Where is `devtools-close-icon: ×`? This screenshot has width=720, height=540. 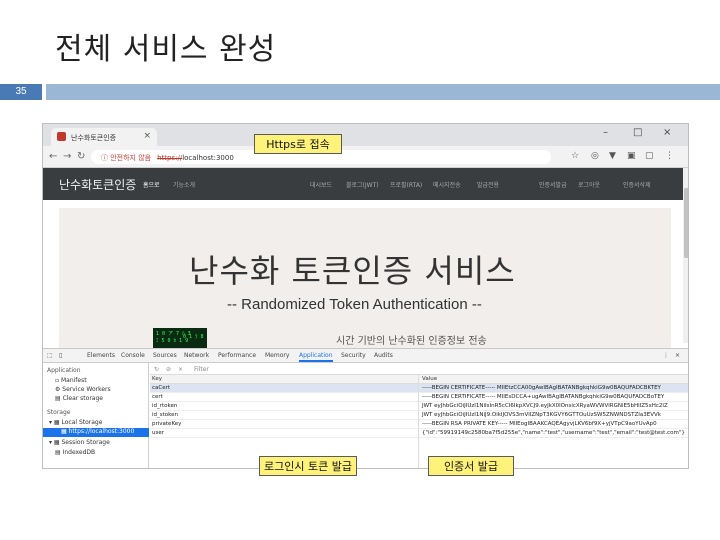 devtools-close-icon: × is located at coordinates (677, 355).